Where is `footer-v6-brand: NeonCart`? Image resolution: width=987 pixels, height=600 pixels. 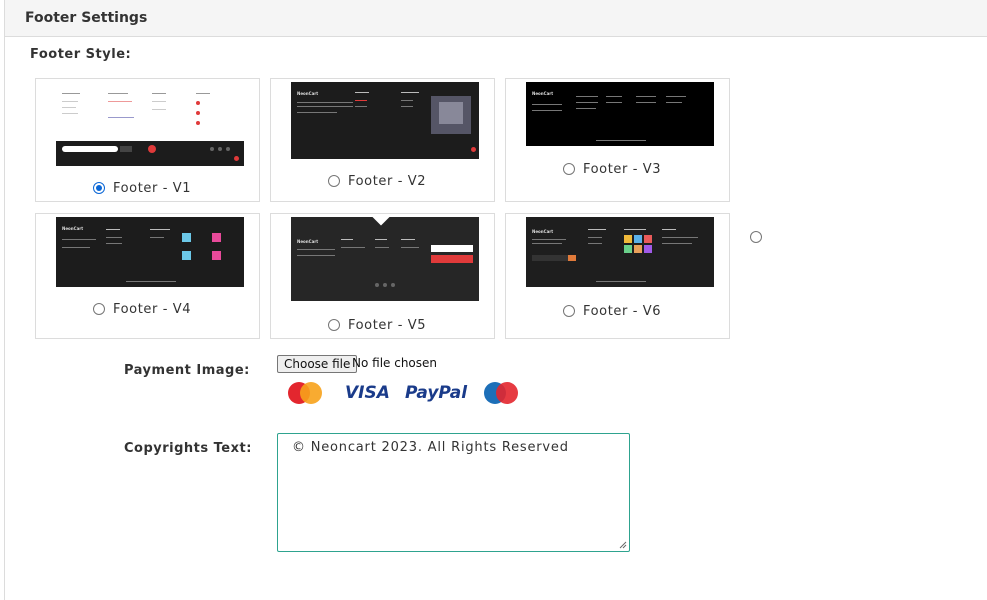
footer-v6-brand: NeonCart is located at coordinates (543, 231).